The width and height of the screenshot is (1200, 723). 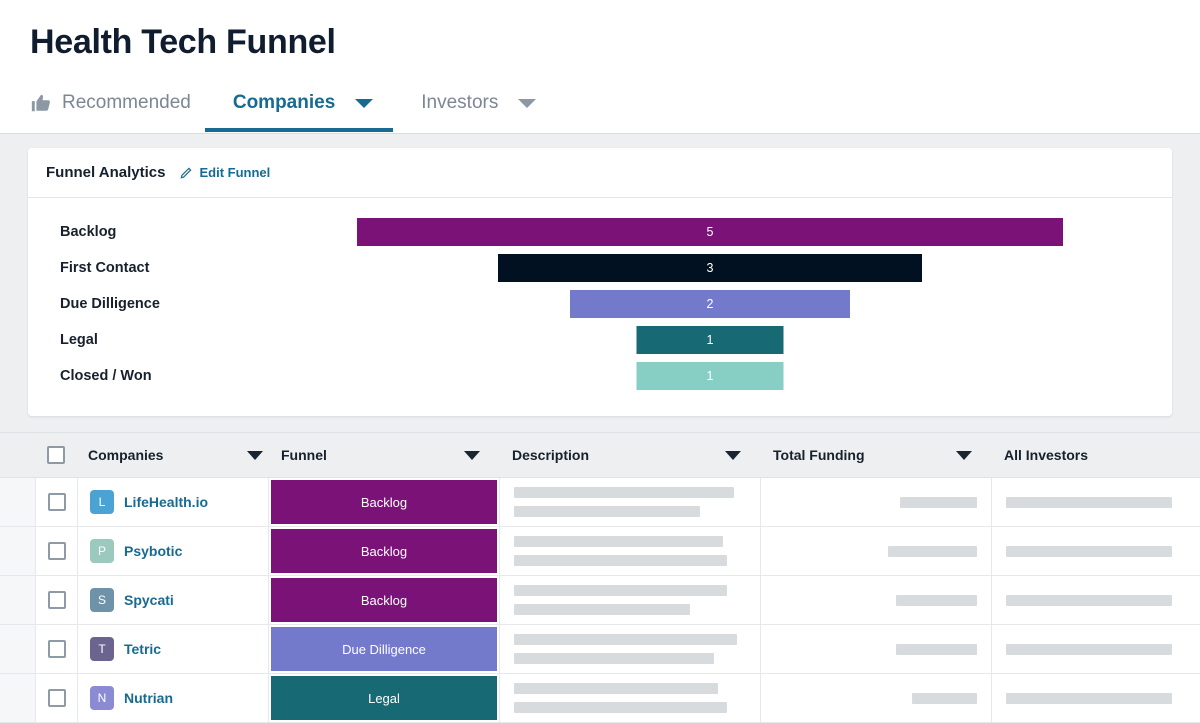 What do you see at coordinates (102, 502) in the screenshot?
I see `avatar: L` at bounding box center [102, 502].